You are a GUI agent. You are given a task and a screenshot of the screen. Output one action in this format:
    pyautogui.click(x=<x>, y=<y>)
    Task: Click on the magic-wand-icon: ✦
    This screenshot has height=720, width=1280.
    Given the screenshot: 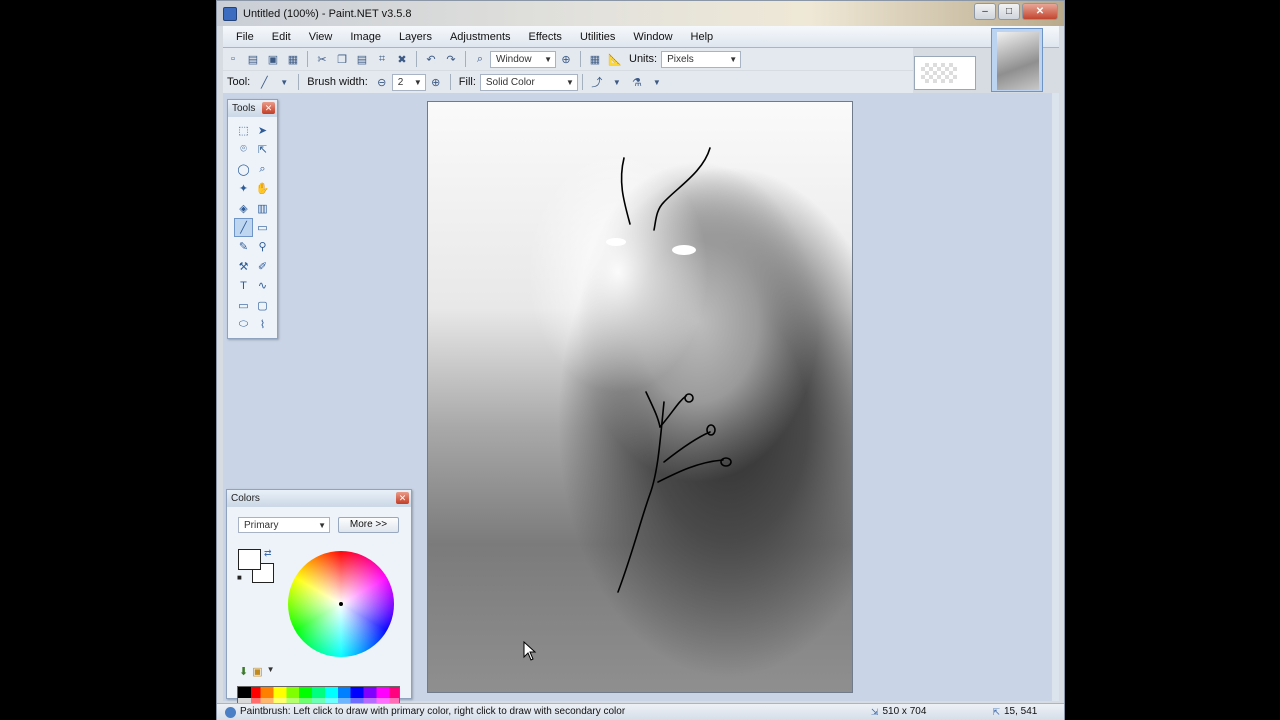 What is the action you would take?
    pyautogui.click(x=243, y=188)
    